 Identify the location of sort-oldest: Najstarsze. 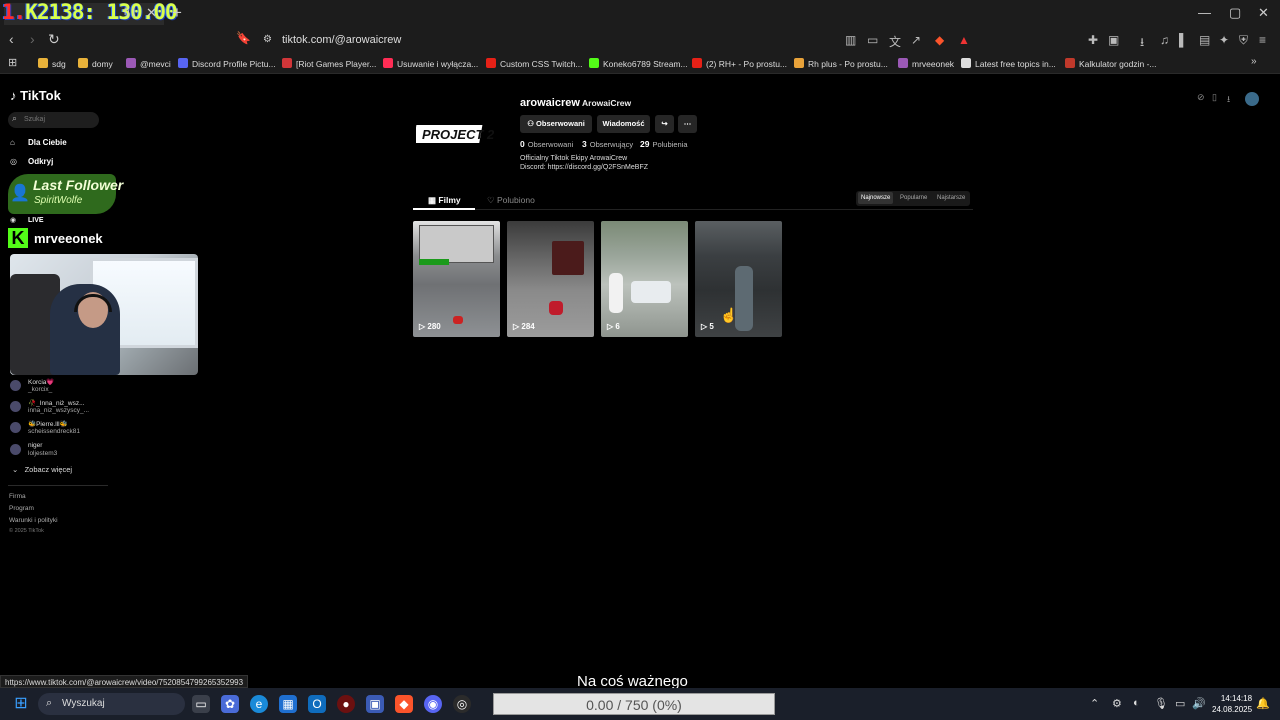
(951, 198).